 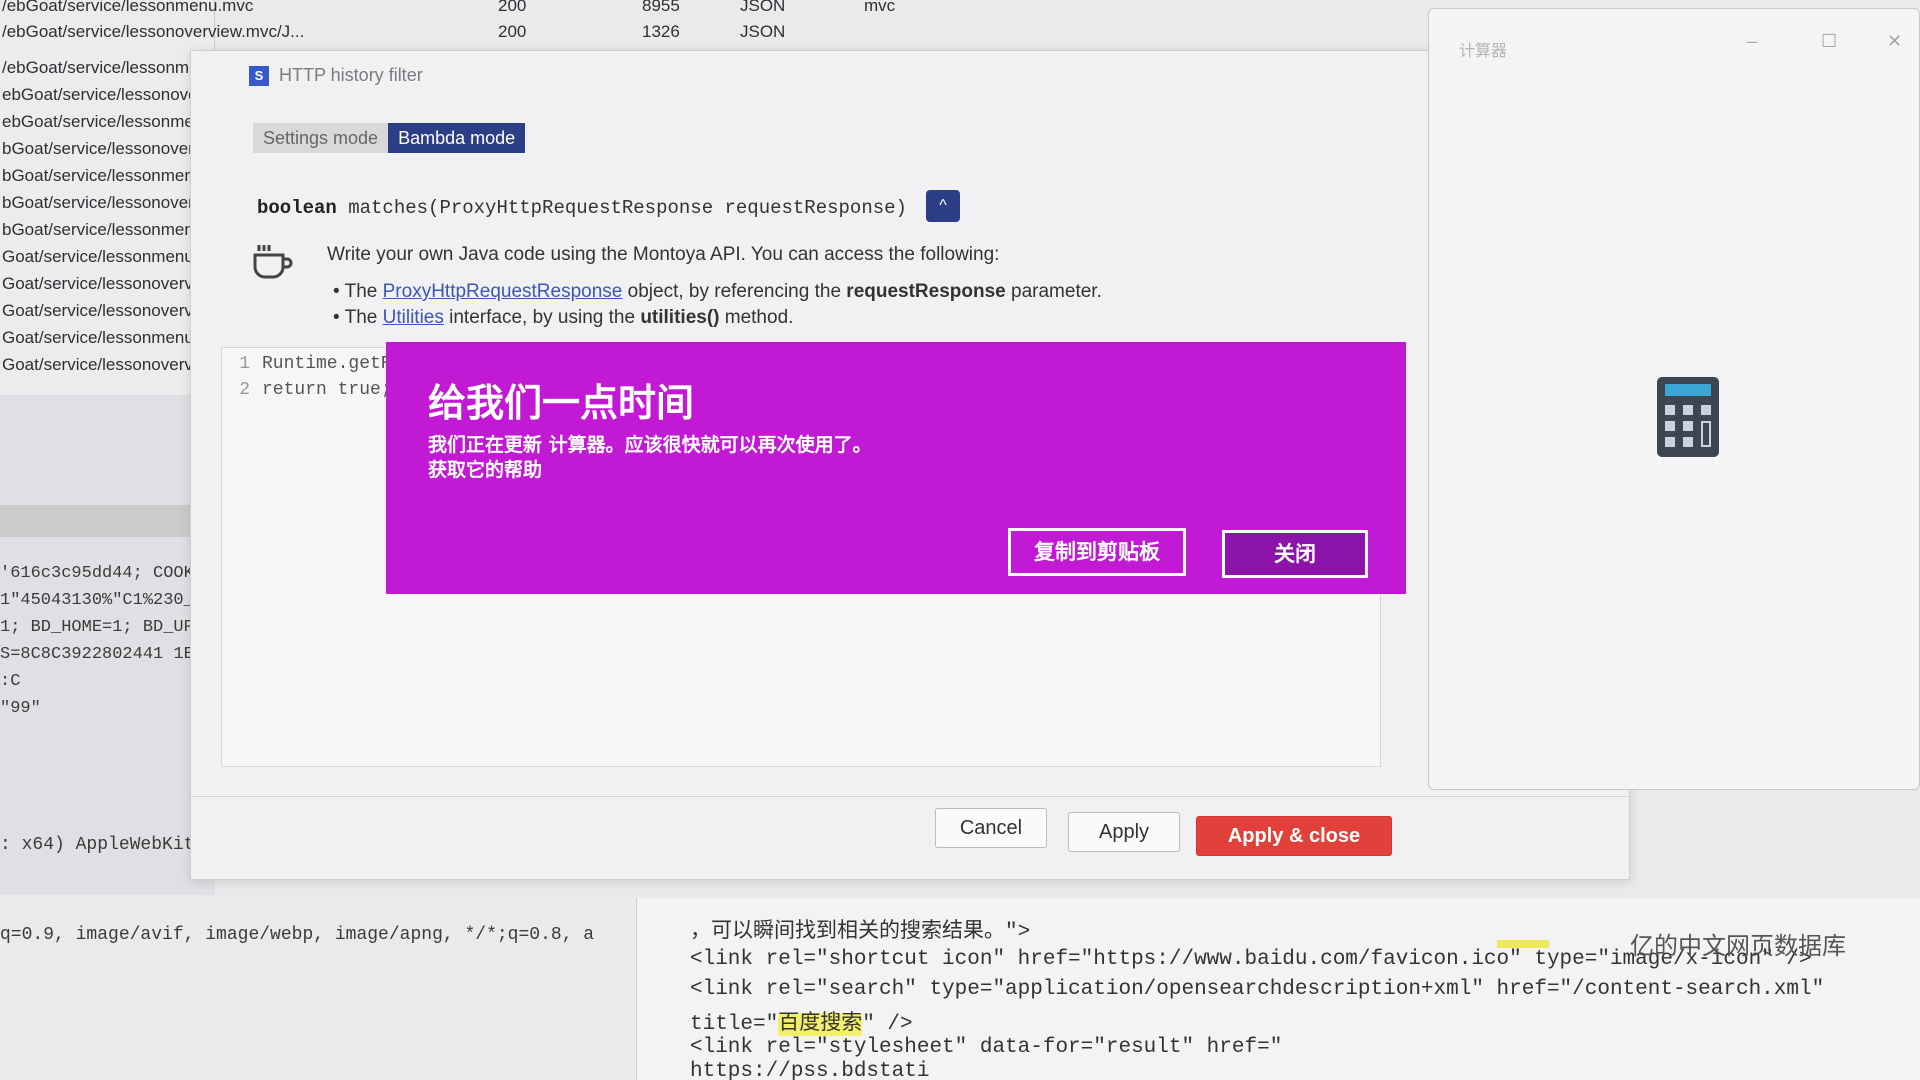 What do you see at coordinates (910, 796) in the screenshot?
I see `footer-separator` at bounding box center [910, 796].